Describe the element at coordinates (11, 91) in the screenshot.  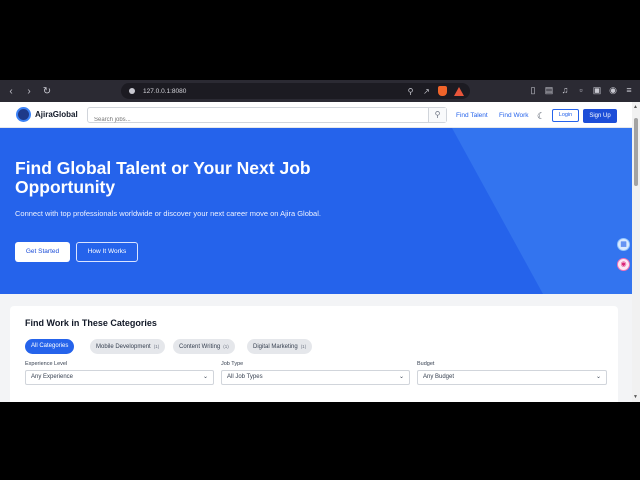
I see `back-icon: ‹` at that location.